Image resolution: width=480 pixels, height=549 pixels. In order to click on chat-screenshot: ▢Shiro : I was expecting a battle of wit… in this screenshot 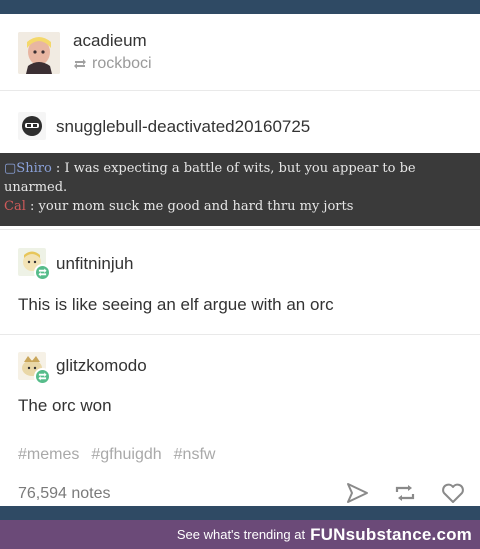, I will do `click(240, 189)`.